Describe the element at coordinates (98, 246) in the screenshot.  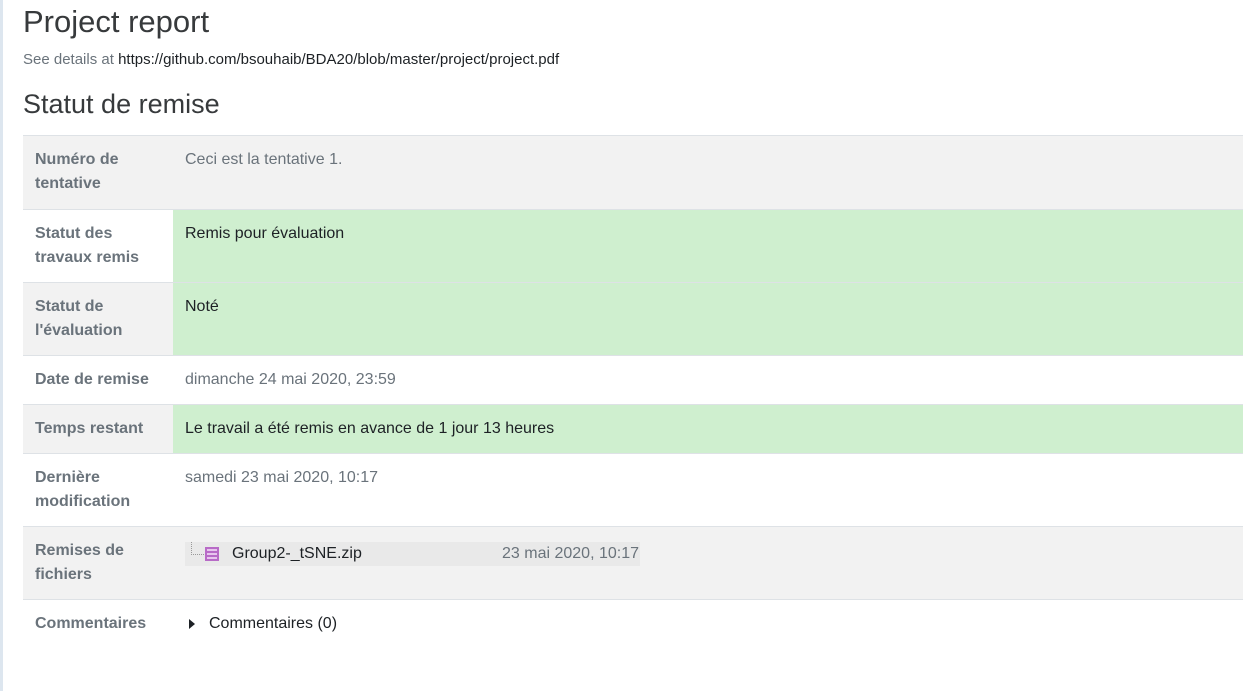
I see `row-label: Statut des travaux remis` at that location.